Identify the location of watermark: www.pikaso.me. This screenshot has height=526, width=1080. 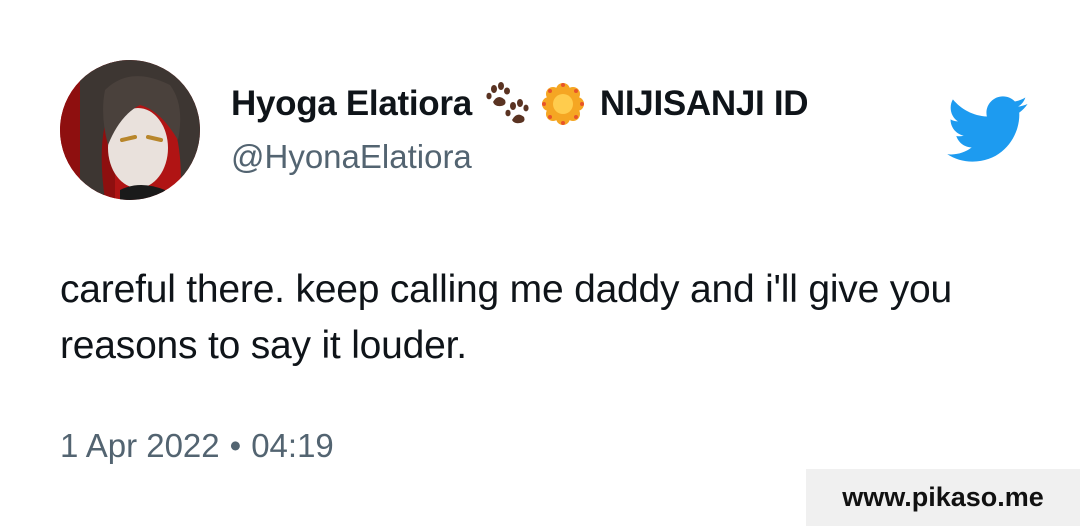
(943, 497).